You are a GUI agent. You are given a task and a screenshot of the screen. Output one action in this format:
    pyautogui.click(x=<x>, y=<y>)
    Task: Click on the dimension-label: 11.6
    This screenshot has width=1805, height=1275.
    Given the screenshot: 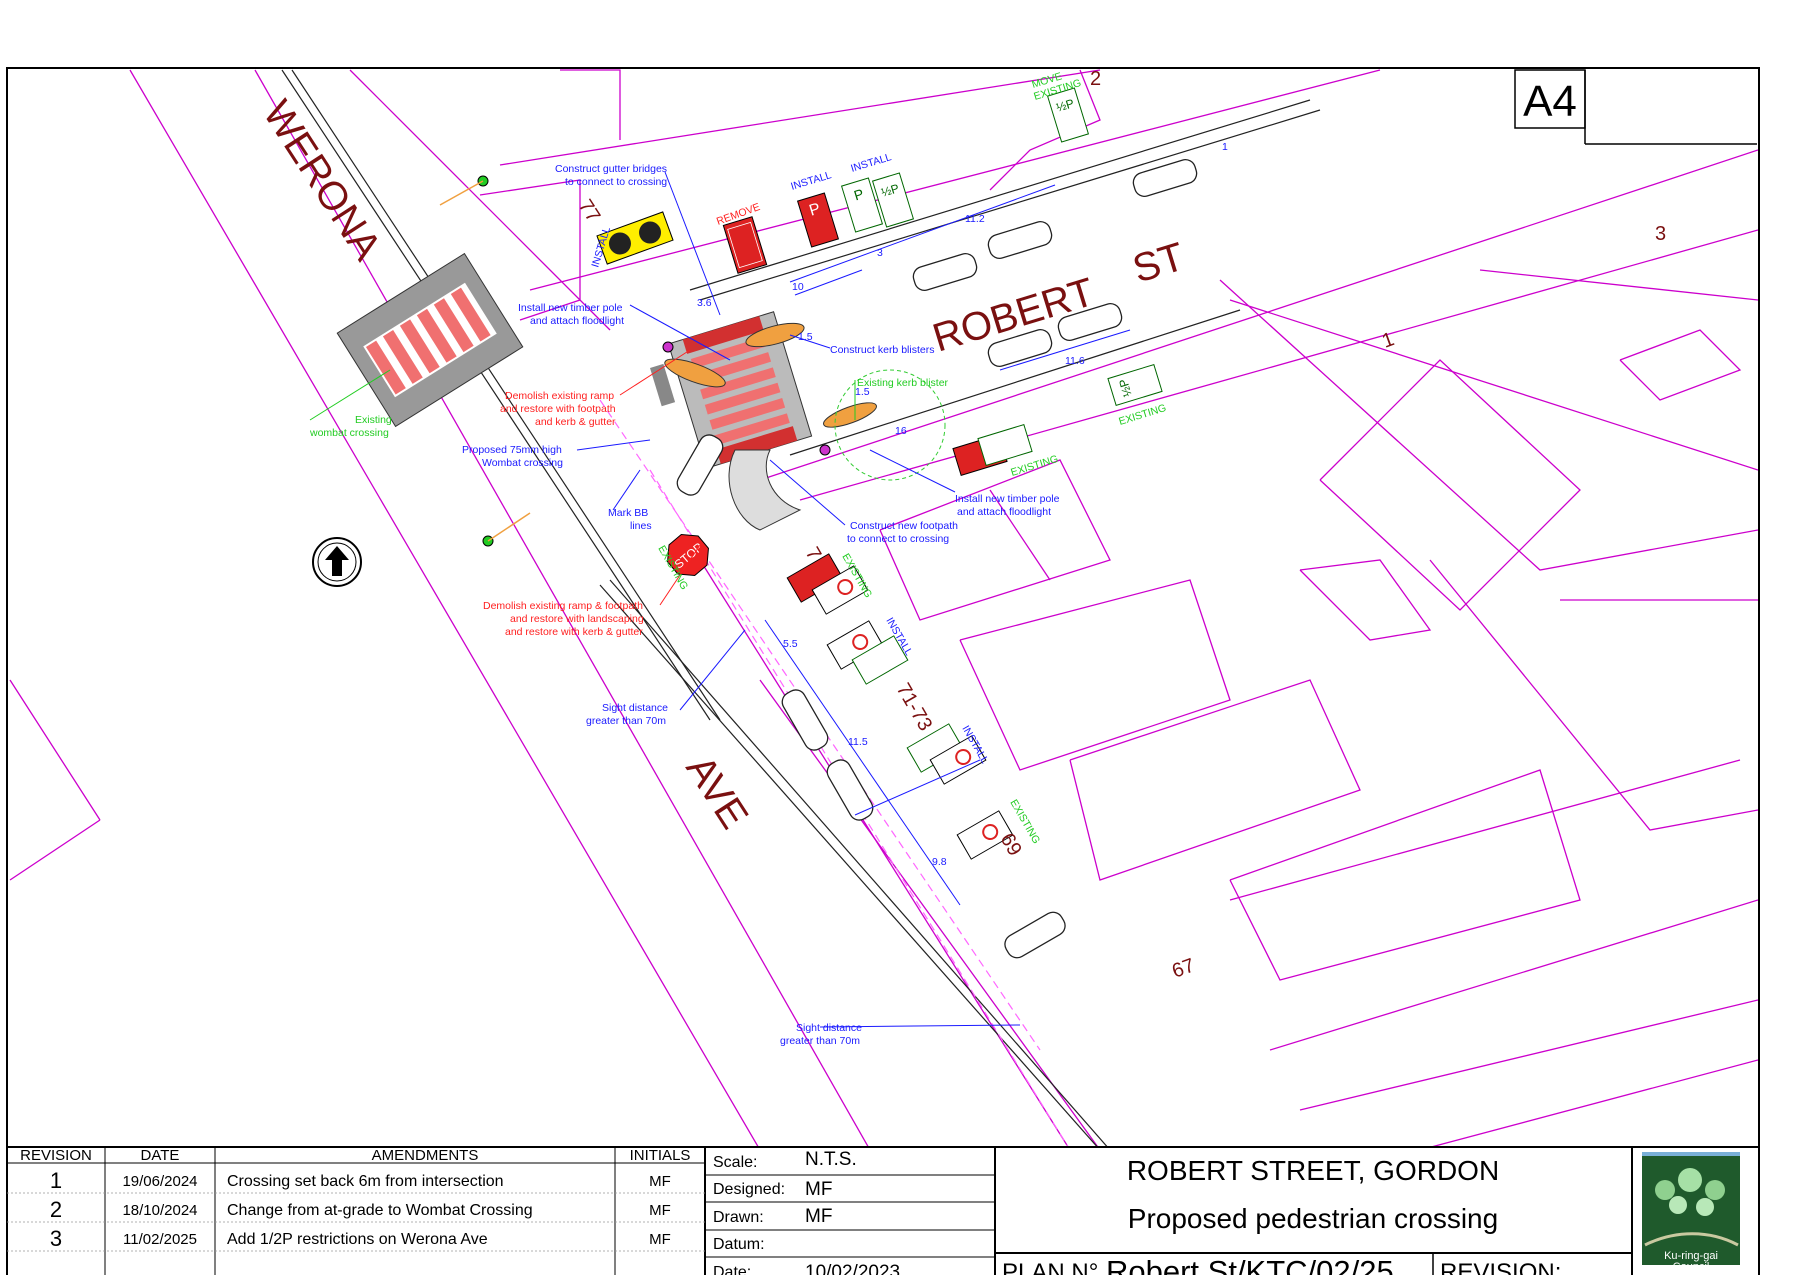 What is the action you would take?
    pyautogui.click(x=1075, y=361)
    